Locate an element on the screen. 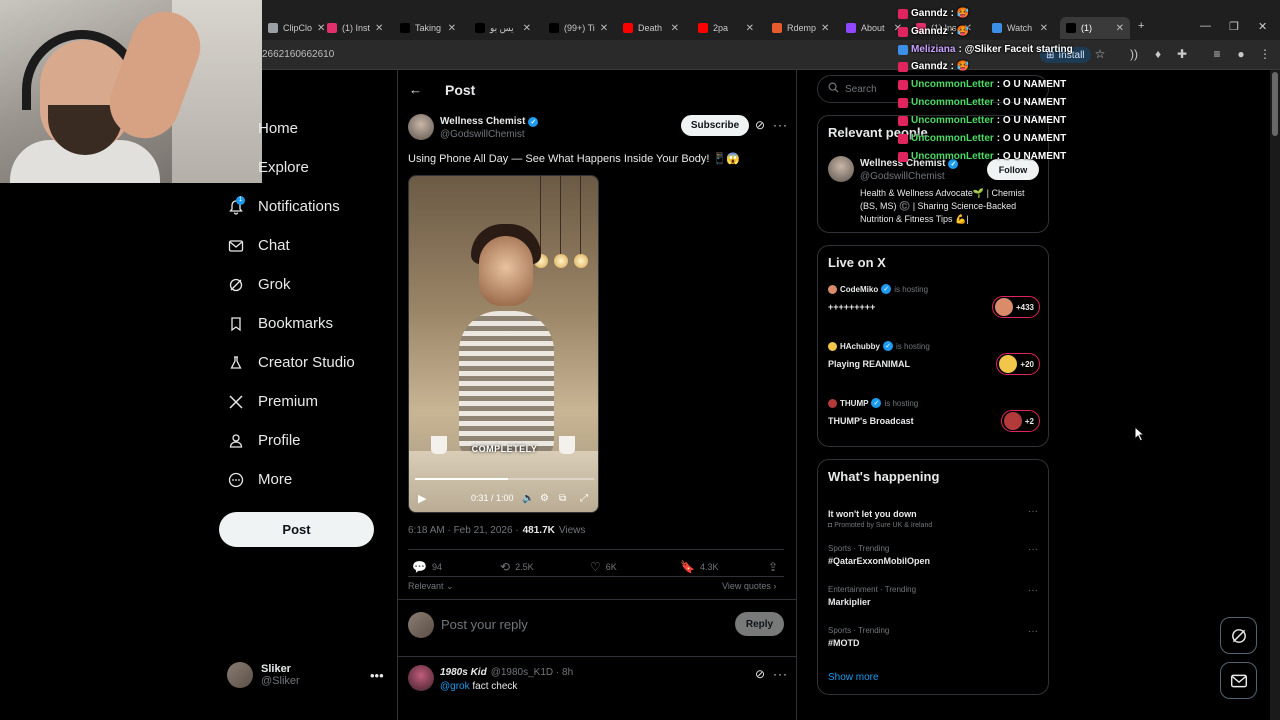  live-space-item: HAchubby ✓ is hosting Playing REANIMAL +20 is located at coordinates (934, 363).